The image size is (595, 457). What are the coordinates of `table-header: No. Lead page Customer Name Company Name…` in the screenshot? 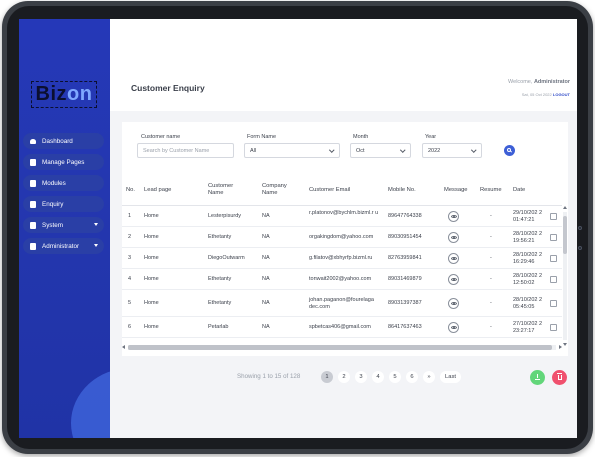 It's located at (342, 191).